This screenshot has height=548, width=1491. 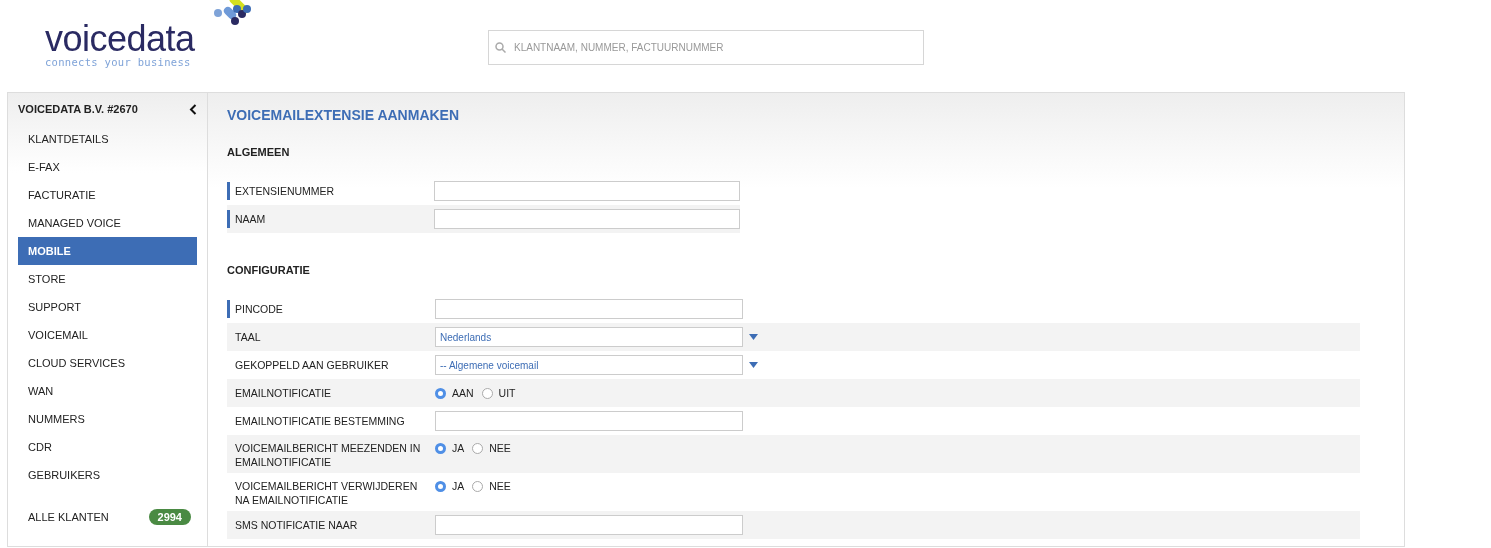 What do you see at coordinates (326, 191) in the screenshot?
I see `field-label: EXTENSIENUMMER` at bounding box center [326, 191].